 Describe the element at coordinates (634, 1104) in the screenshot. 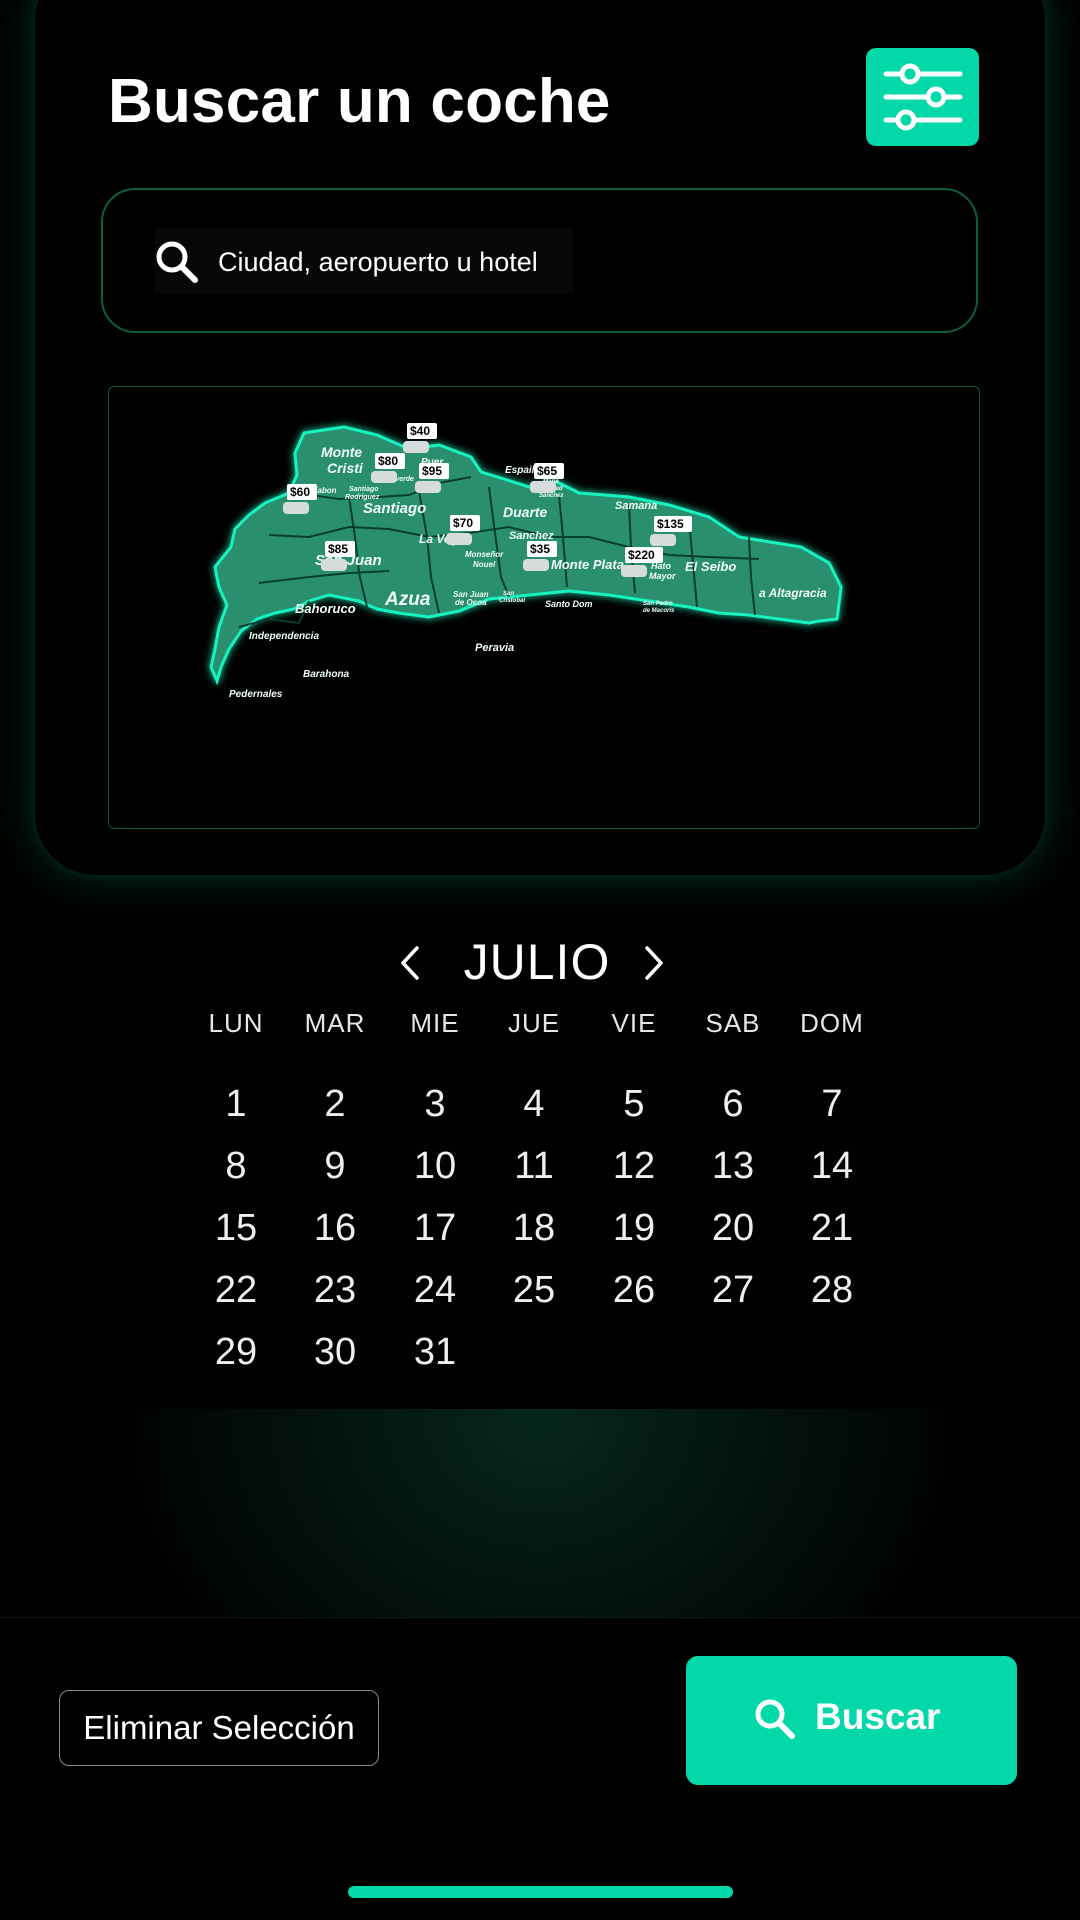

I see `calendar-day: 5` at that location.